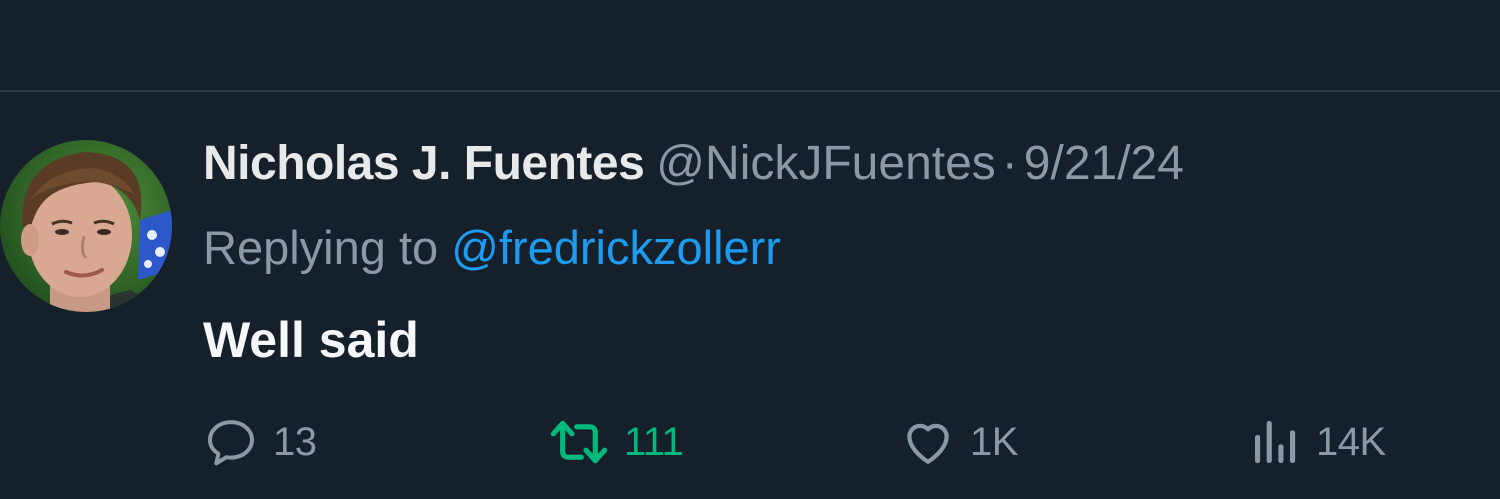  Describe the element at coordinates (231, 443) in the screenshot. I see `reply-bubble-icon` at that location.